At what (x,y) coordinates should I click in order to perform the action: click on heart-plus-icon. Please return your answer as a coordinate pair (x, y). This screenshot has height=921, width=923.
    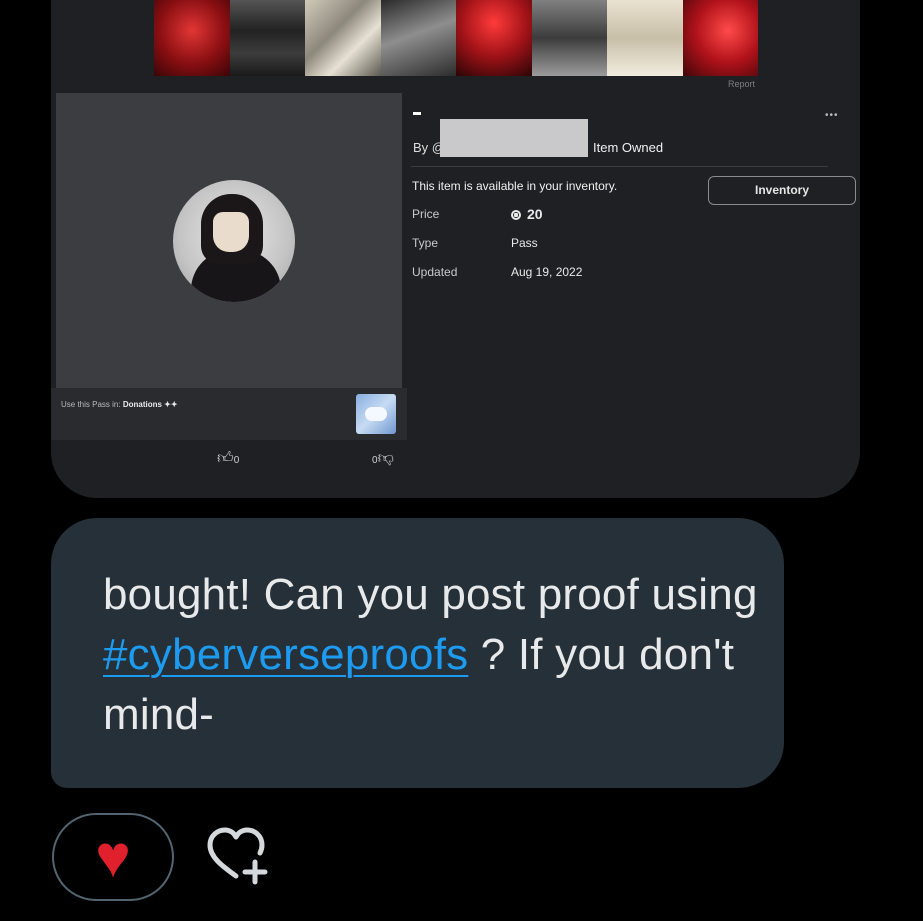
    Looking at the image, I should click on (237, 856).